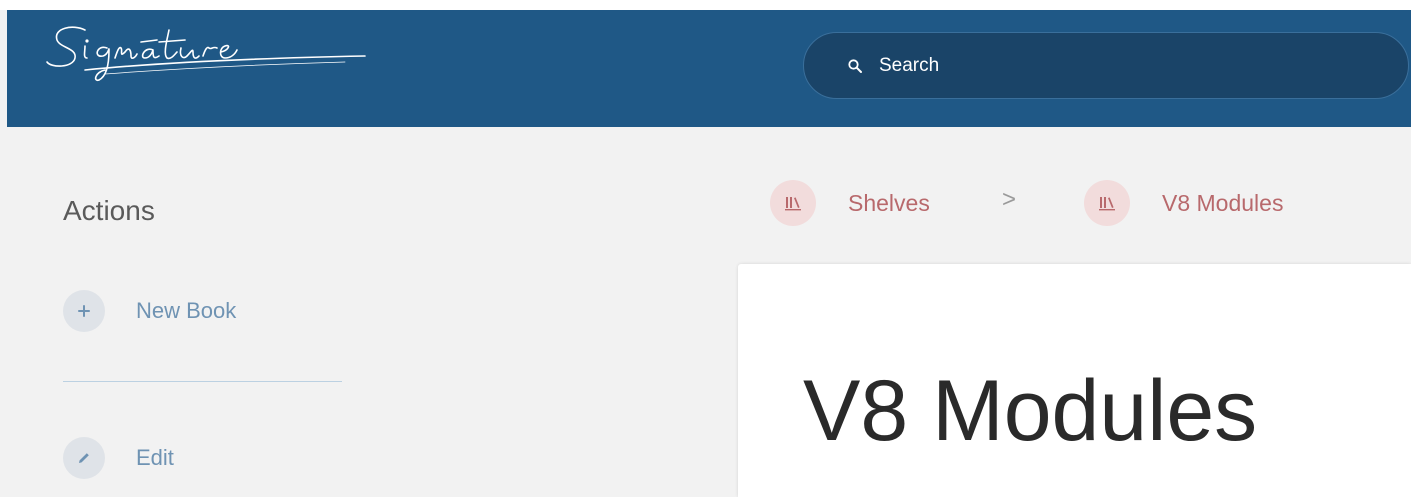 The height and width of the screenshot is (497, 1411). Describe the element at coordinates (1142, 65) in the screenshot. I see `search-input` at that location.